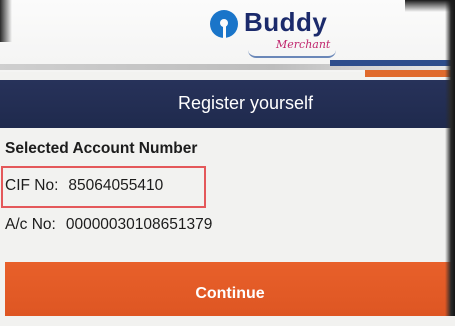 This screenshot has height=326, width=455. Describe the element at coordinates (292, 54) in the screenshot. I see `logo-swoosh` at that location.